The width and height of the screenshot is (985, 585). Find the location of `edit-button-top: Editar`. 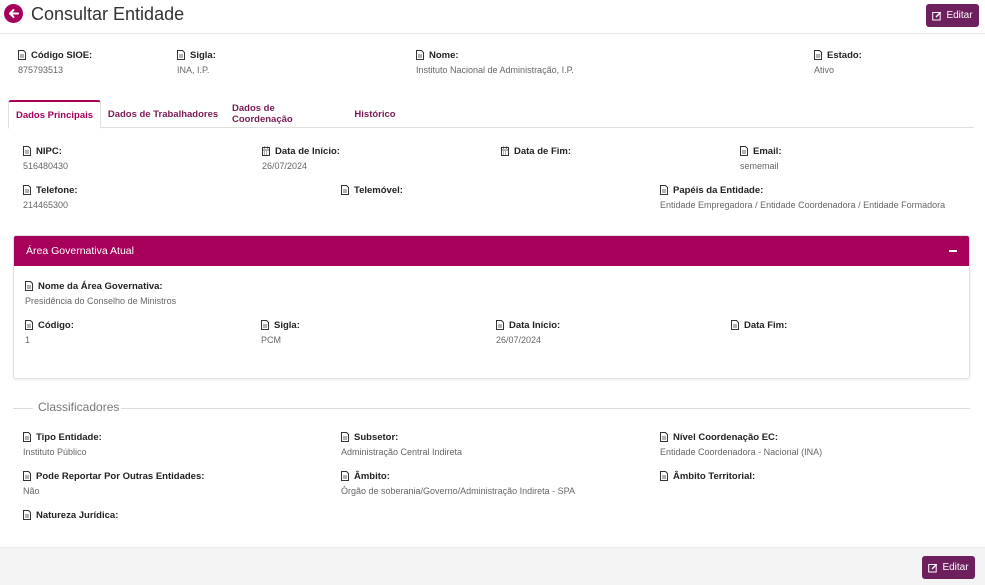

edit-button-top: Editar is located at coordinates (952, 15).